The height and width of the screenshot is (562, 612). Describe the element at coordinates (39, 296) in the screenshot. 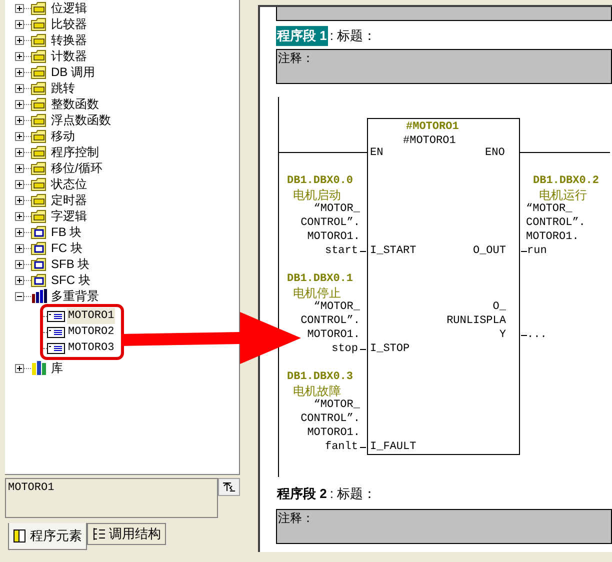

I see `books-icon` at that location.